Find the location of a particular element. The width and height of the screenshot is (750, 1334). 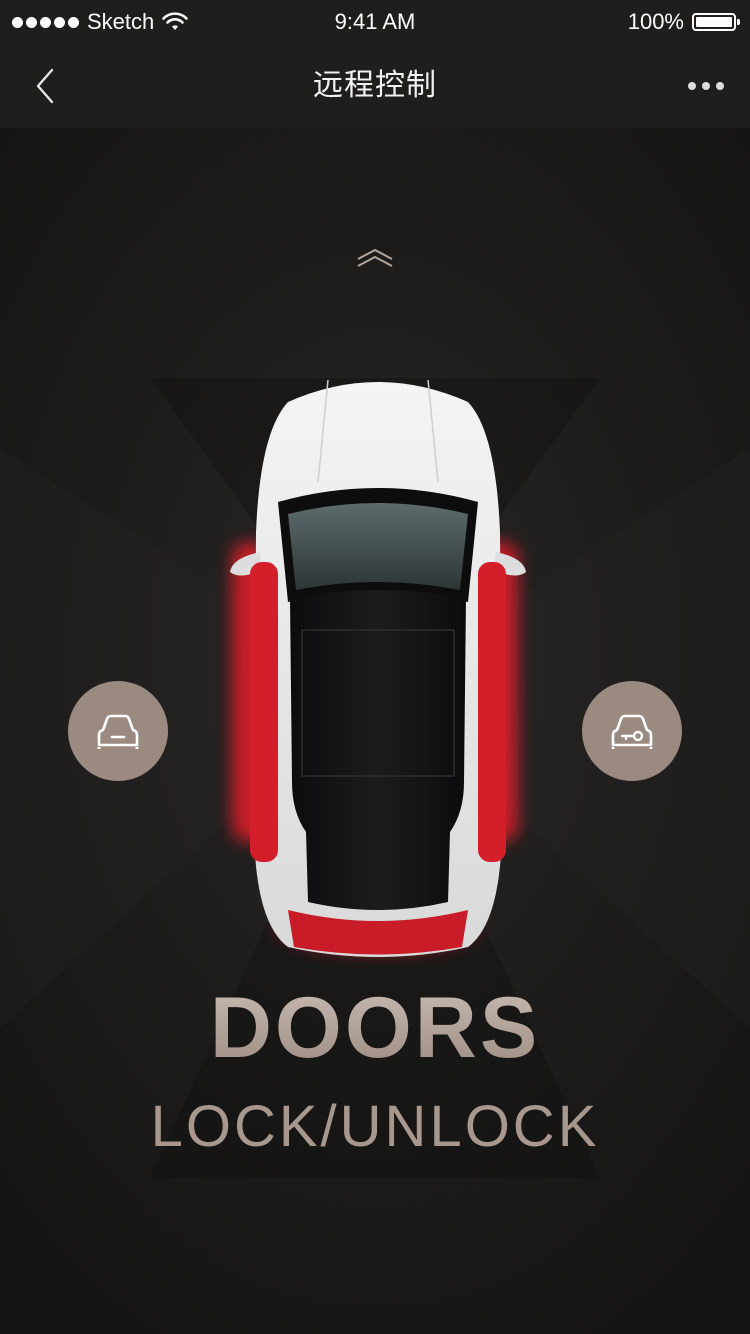

chevron-up-icon is located at coordinates (375, 258).